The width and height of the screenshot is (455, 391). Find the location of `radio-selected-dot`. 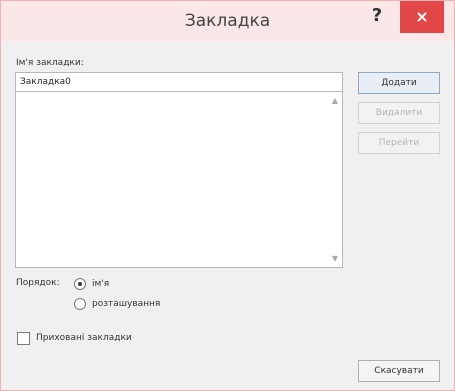

radio-selected-dot is located at coordinates (80, 284).